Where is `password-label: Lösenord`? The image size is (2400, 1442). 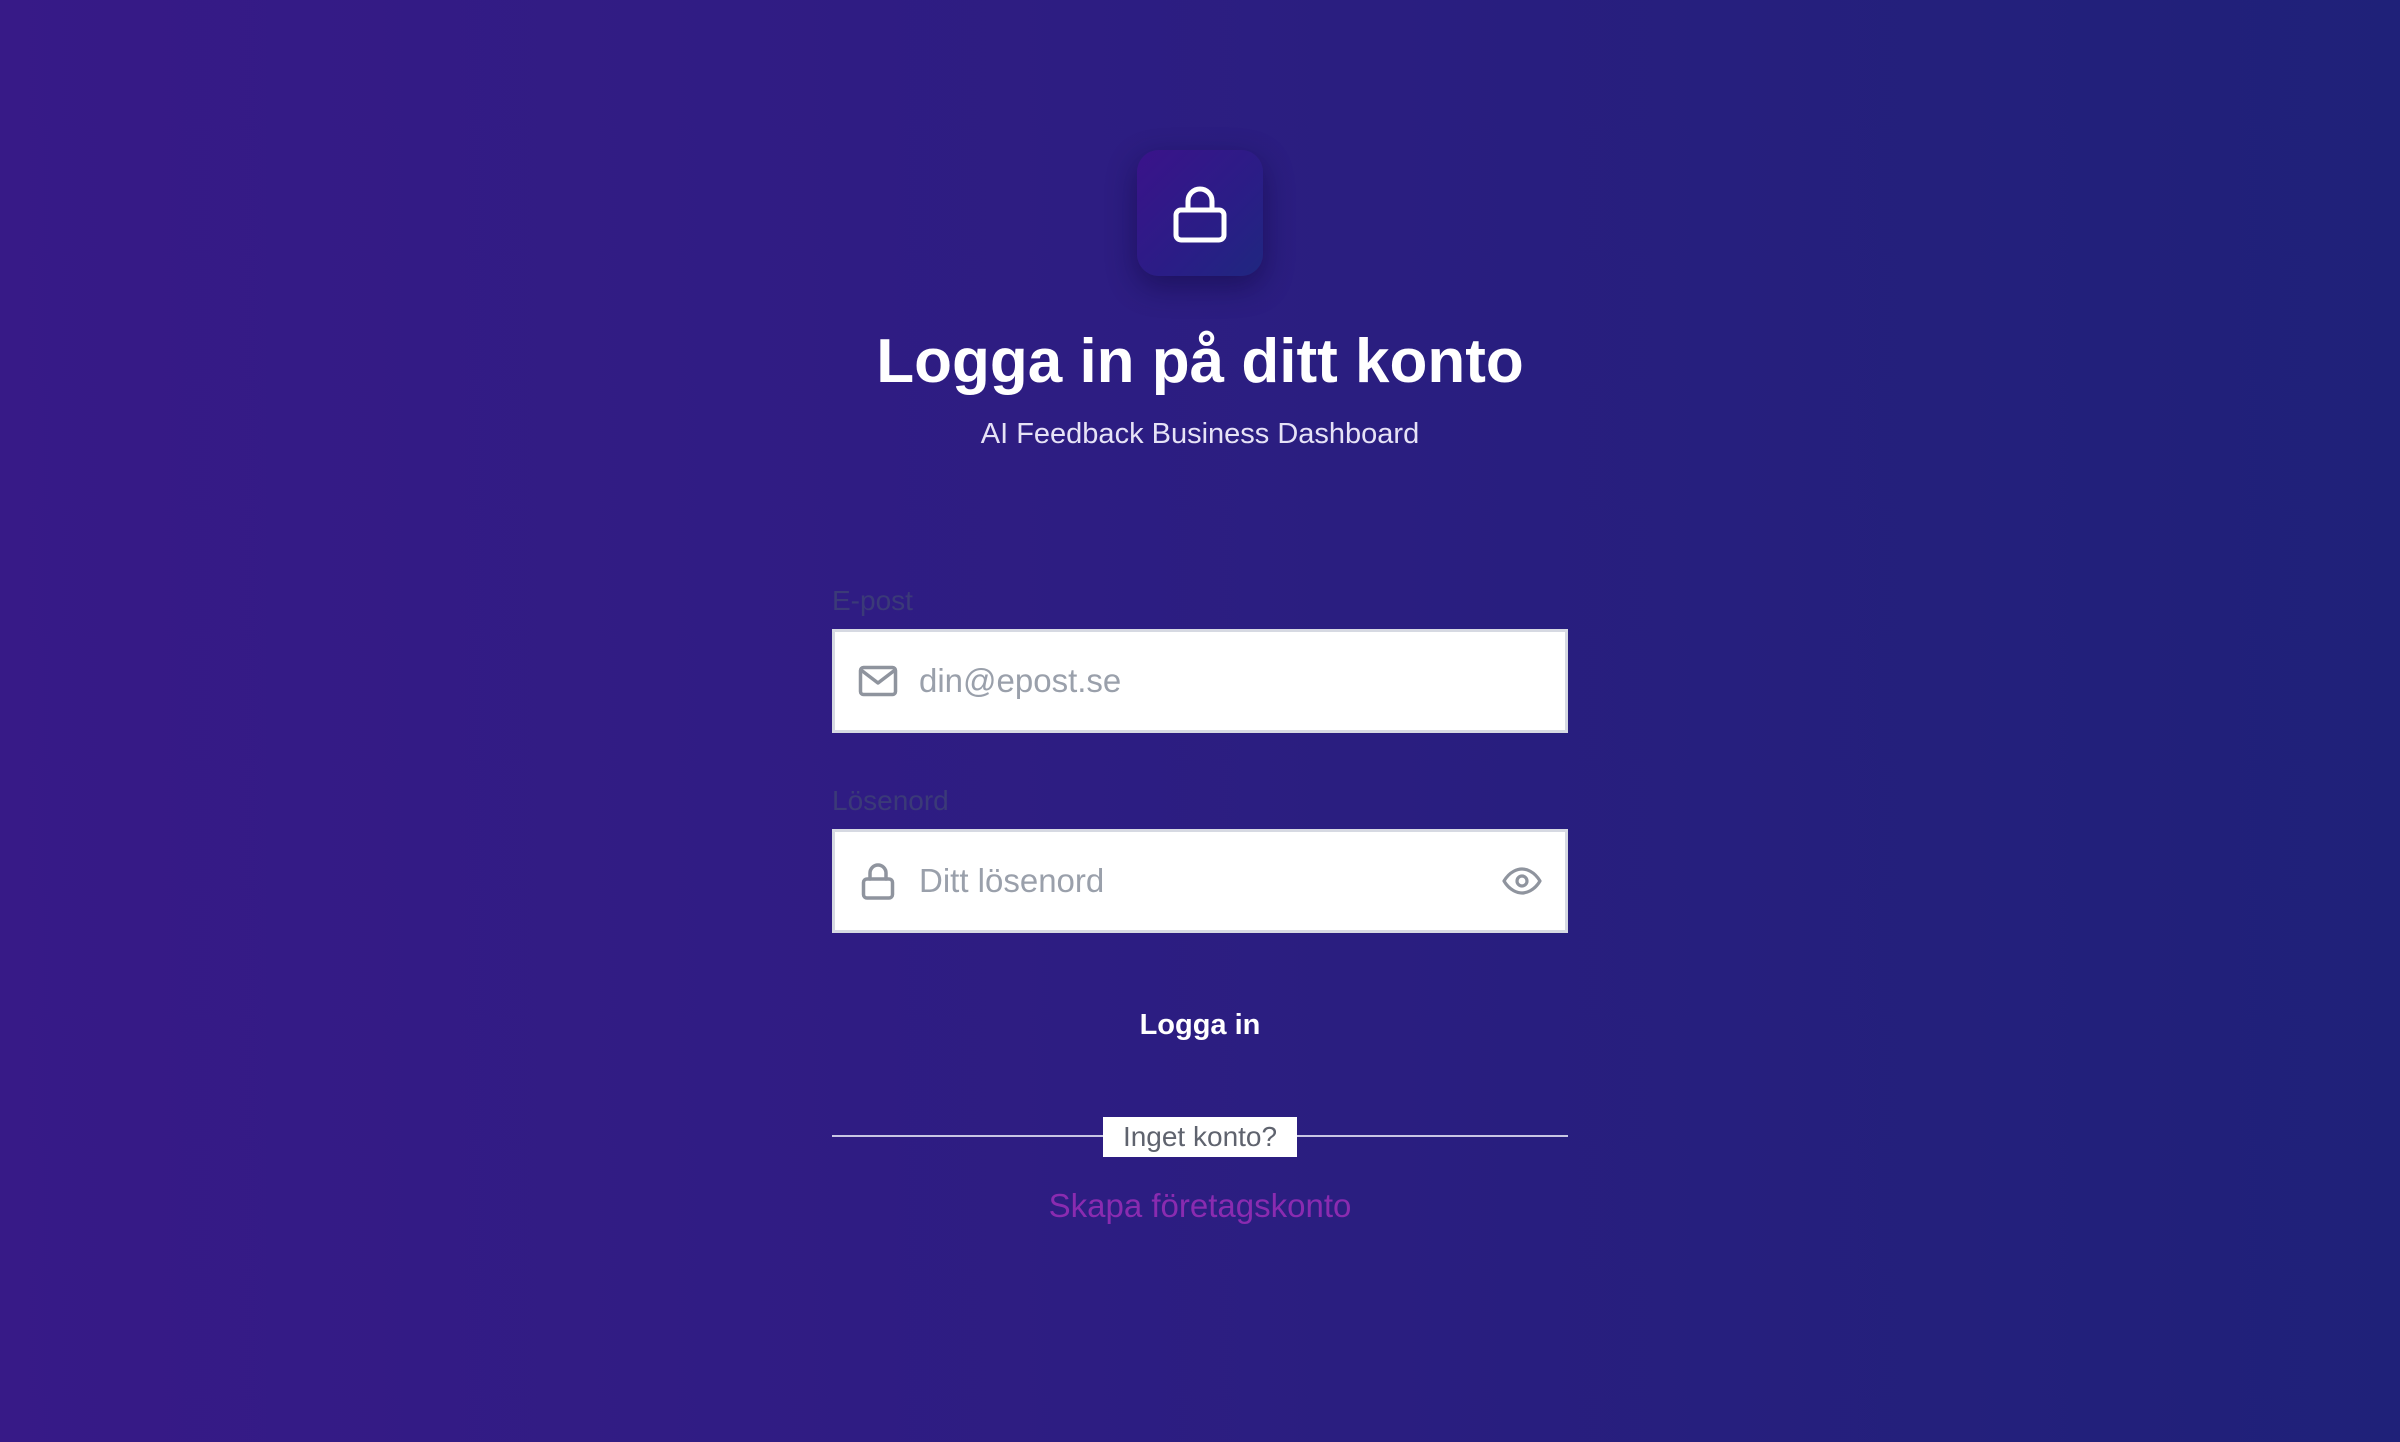 password-label: Lösenord is located at coordinates (890, 800).